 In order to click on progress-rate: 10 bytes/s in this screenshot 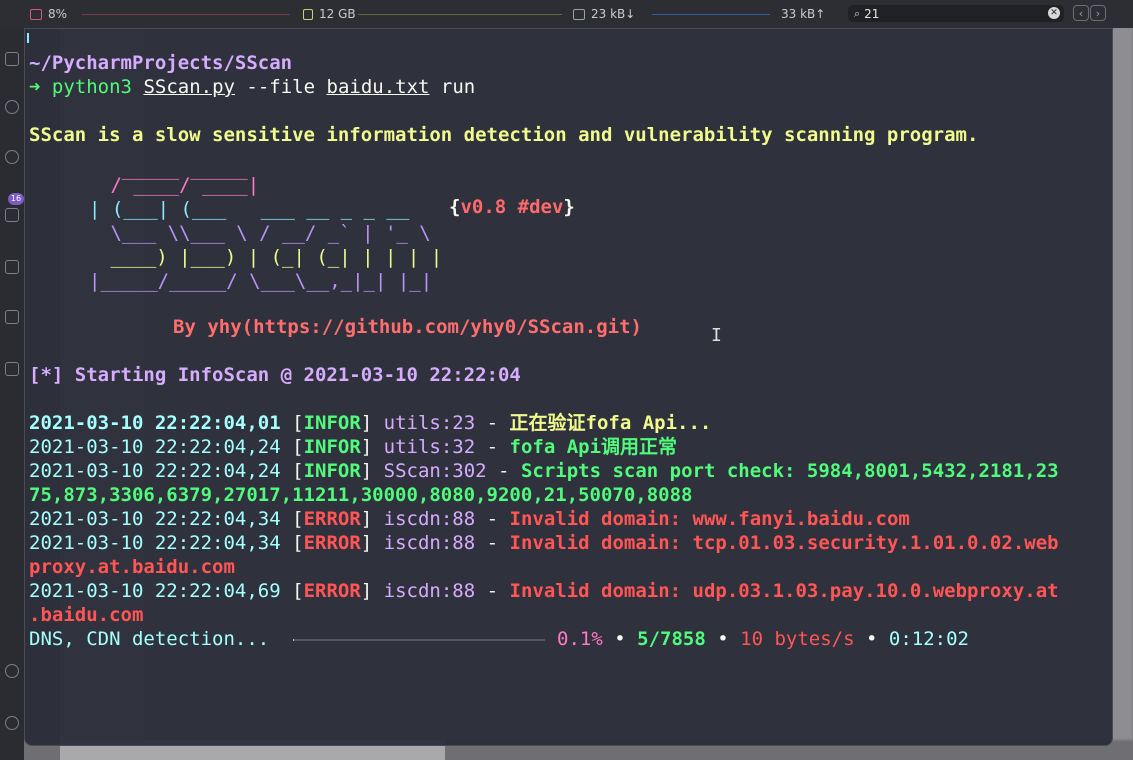, I will do `click(797, 639)`.